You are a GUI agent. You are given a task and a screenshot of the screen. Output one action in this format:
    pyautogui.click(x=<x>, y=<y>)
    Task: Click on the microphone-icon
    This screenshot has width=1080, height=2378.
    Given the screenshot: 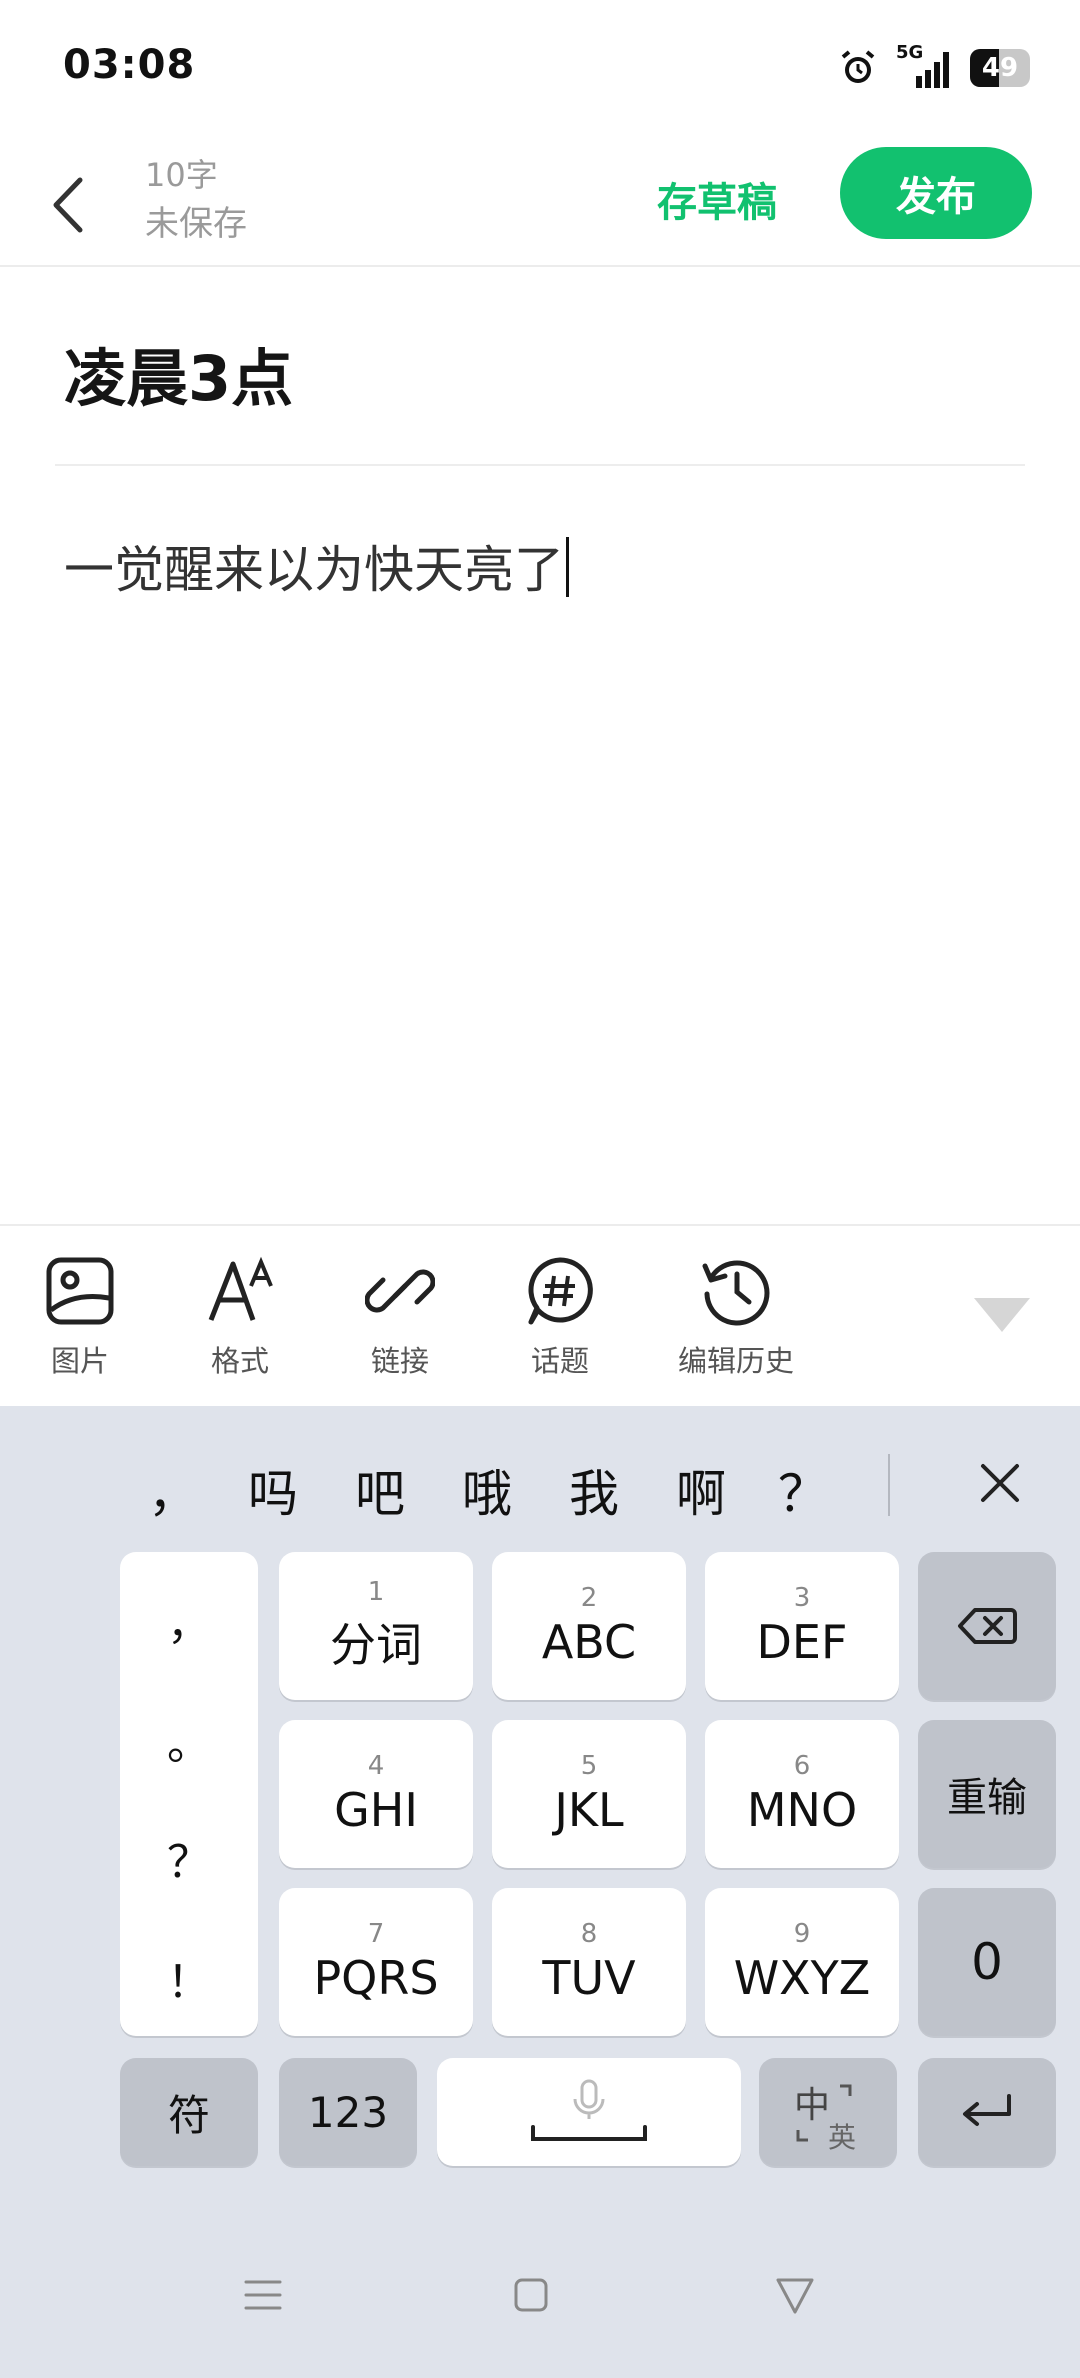 What is the action you would take?
    pyautogui.click(x=589, y=2110)
    